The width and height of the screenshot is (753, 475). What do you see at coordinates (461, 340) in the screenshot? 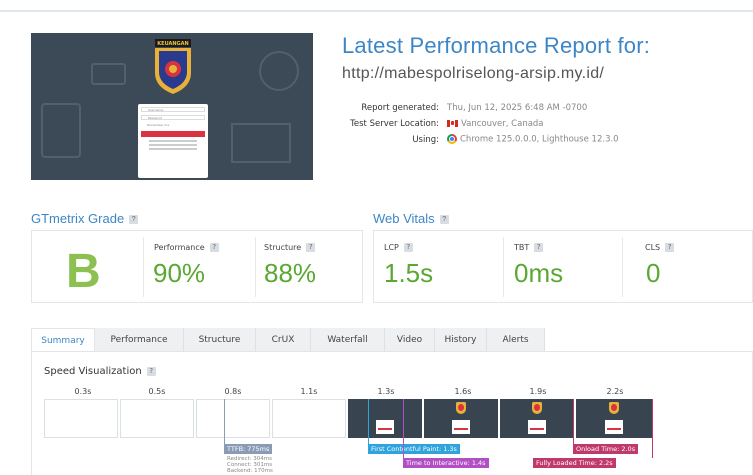
I see `tab-history: History` at bounding box center [461, 340].